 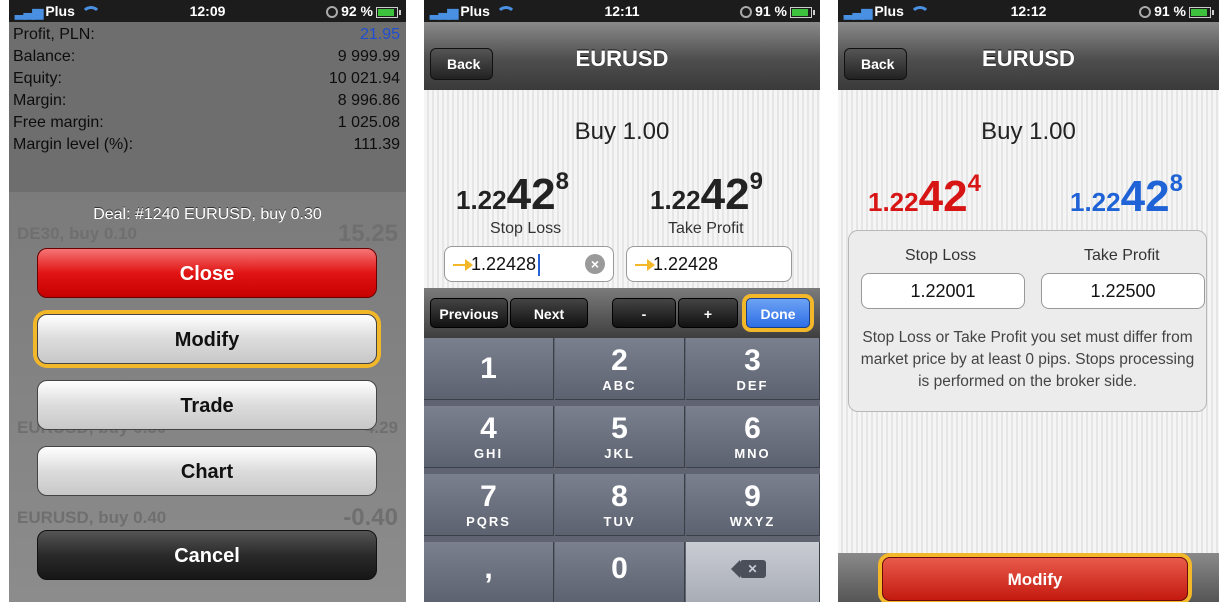 I want to click on backspace-icon: ✕, so click(x=748, y=569).